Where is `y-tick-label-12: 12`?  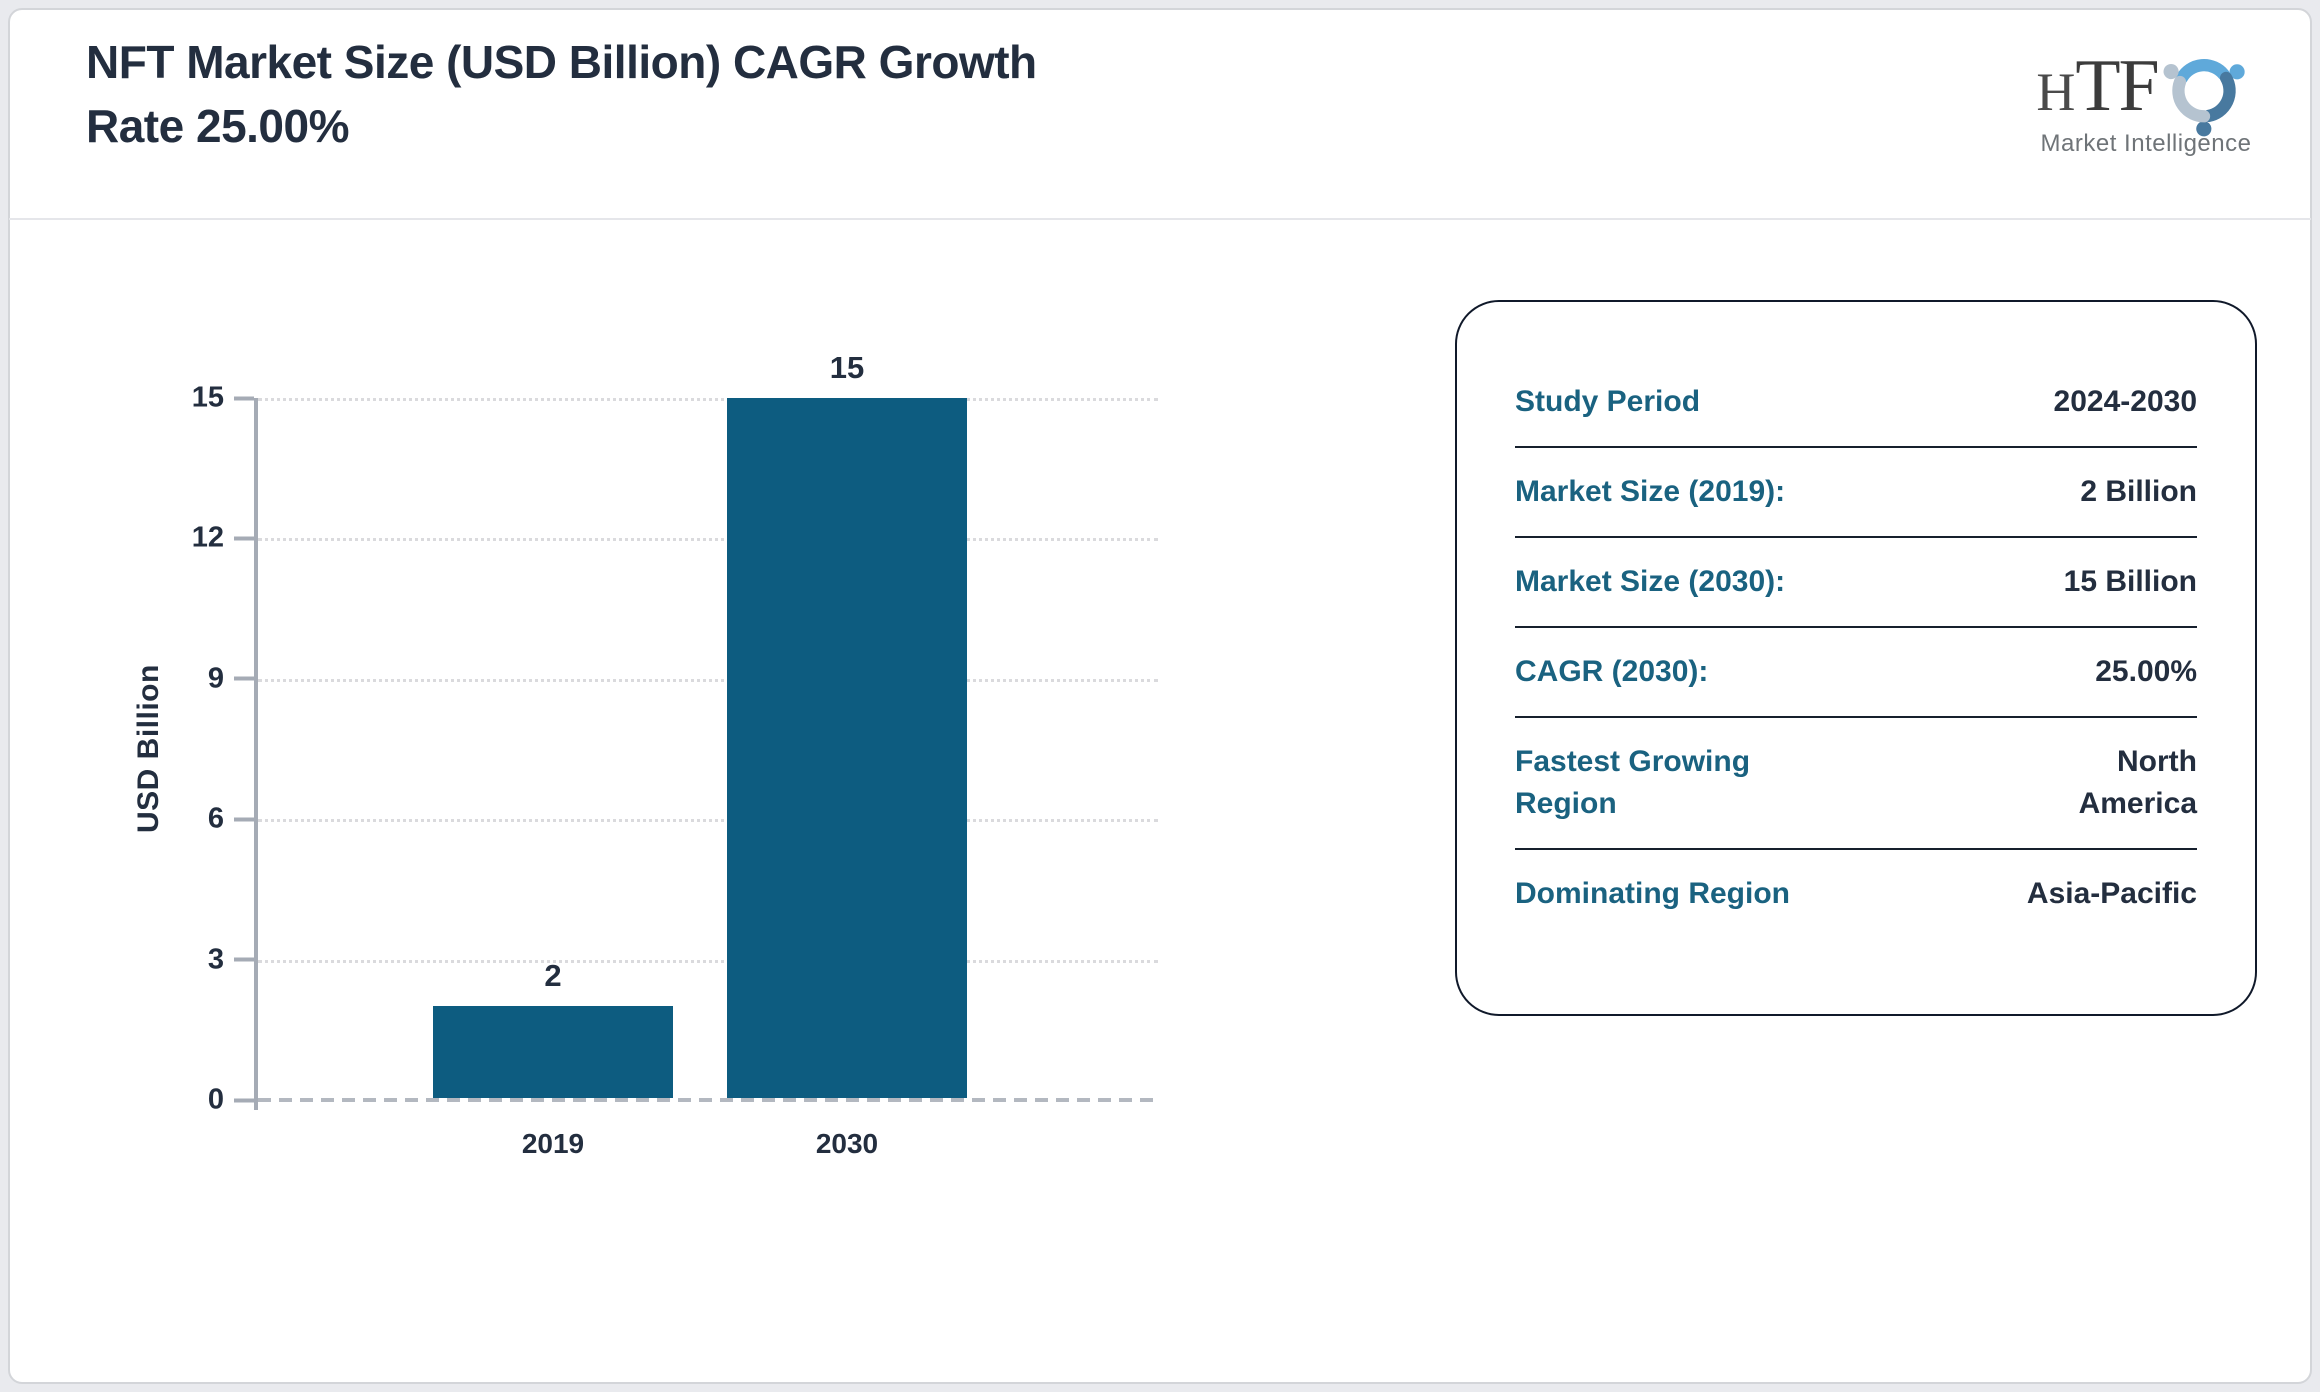 y-tick-label-12: 12 is located at coordinates (207, 537).